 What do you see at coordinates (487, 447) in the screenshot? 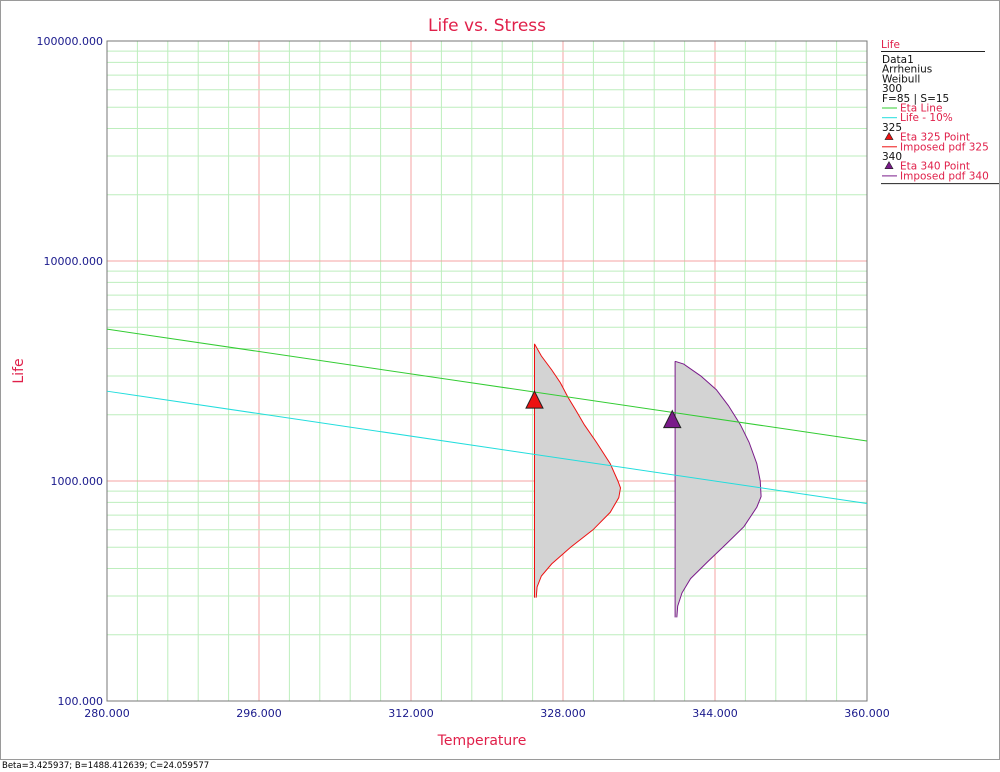
I see `life-10-percent-line` at bounding box center [487, 447].